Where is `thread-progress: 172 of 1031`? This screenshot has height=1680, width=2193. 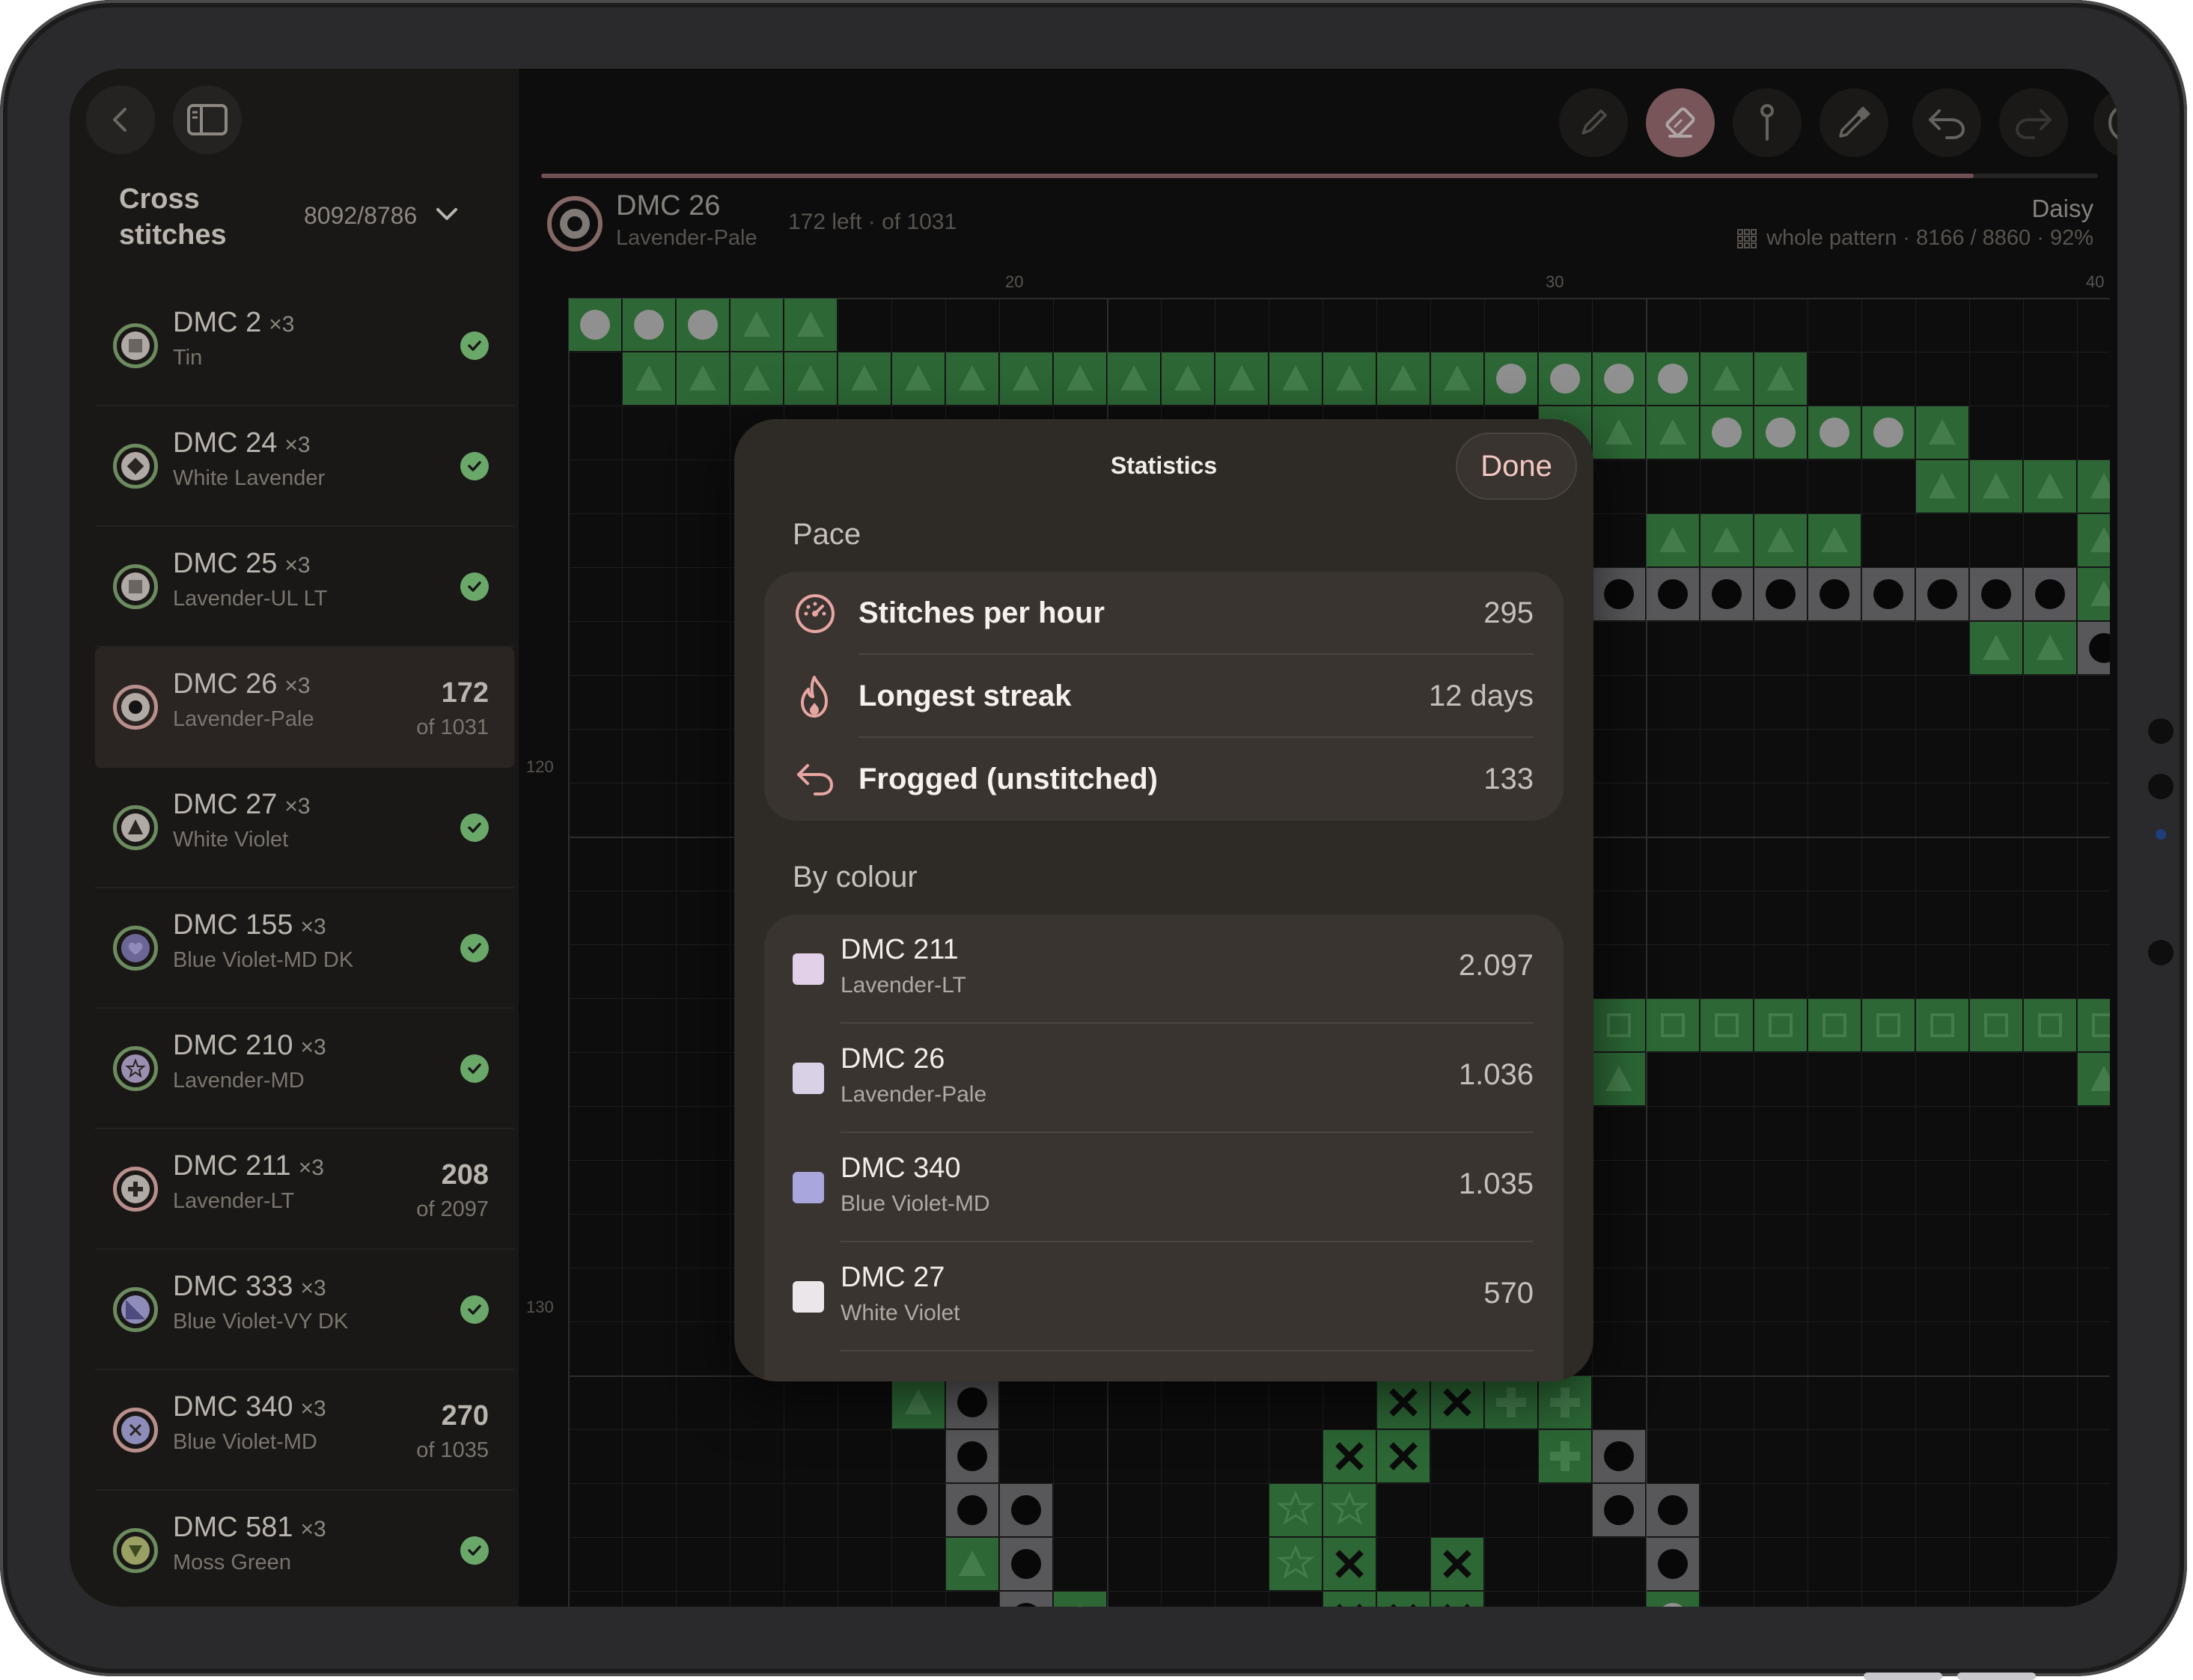
thread-progress: 172 of 1031 is located at coordinates (452, 708).